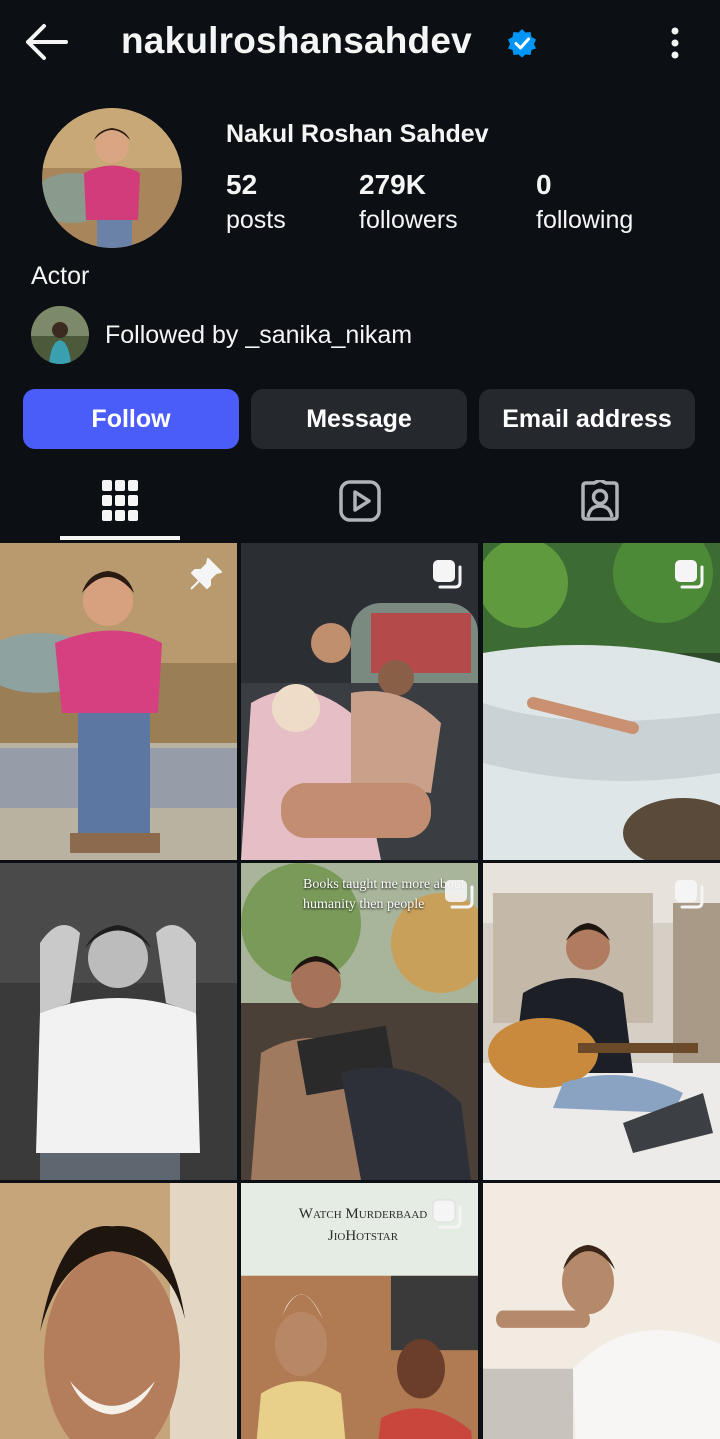 The height and width of the screenshot is (1439, 720). What do you see at coordinates (587, 419) in the screenshot?
I see `email-address-button: Email address` at bounding box center [587, 419].